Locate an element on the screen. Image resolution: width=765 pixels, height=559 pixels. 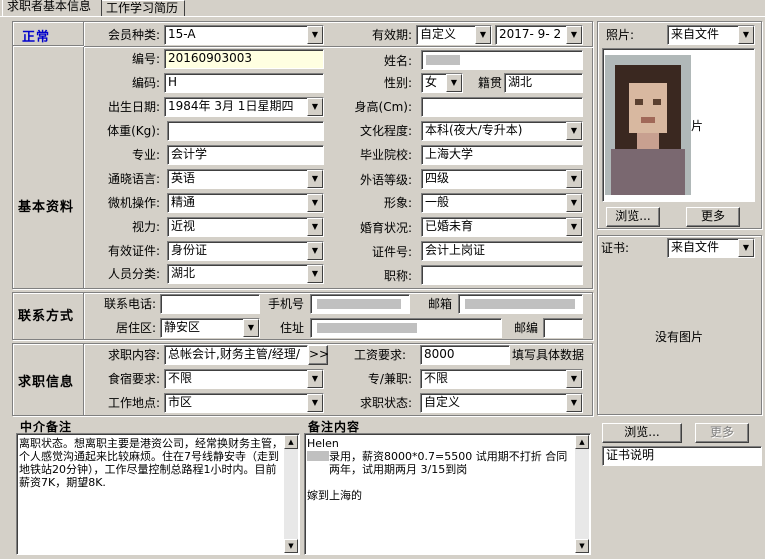
agent-notes-scrollbar: ▲ ▼ is located at coordinates (291, 494).